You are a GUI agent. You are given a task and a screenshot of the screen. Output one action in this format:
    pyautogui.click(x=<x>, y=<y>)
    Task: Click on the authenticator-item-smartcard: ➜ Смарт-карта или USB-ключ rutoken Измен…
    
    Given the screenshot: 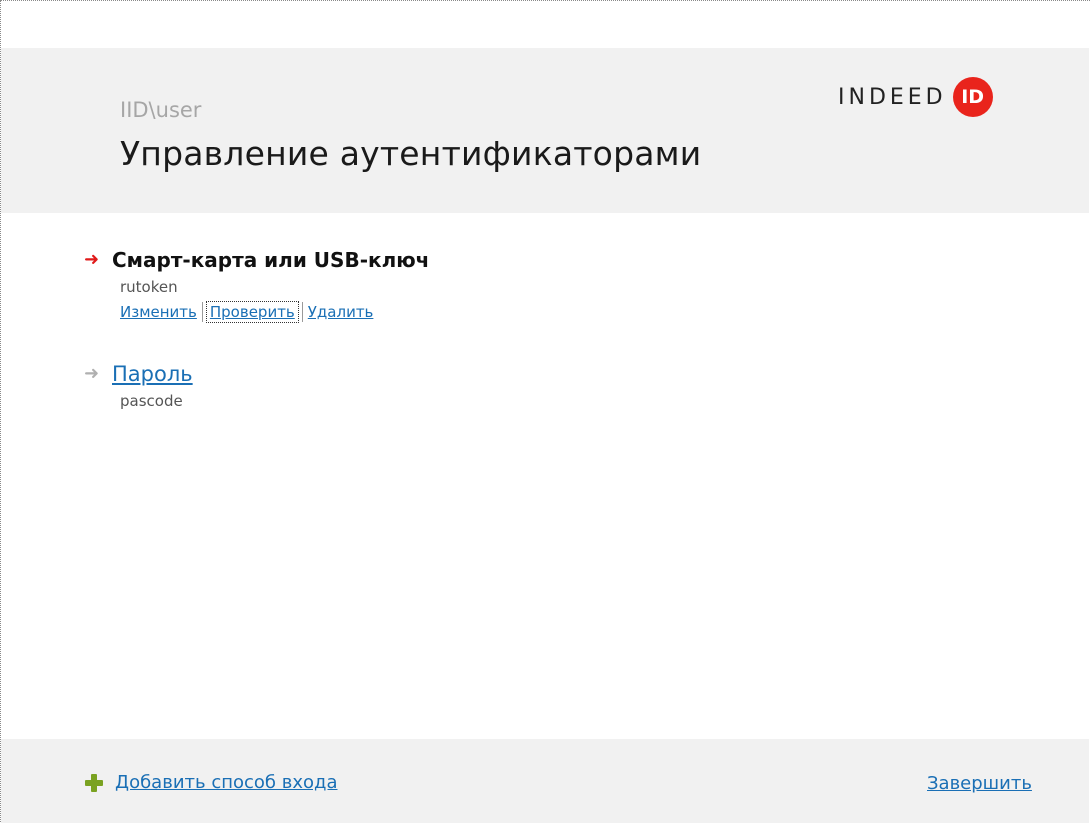 What is the action you would take?
    pyautogui.click(x=257, y=285)
    